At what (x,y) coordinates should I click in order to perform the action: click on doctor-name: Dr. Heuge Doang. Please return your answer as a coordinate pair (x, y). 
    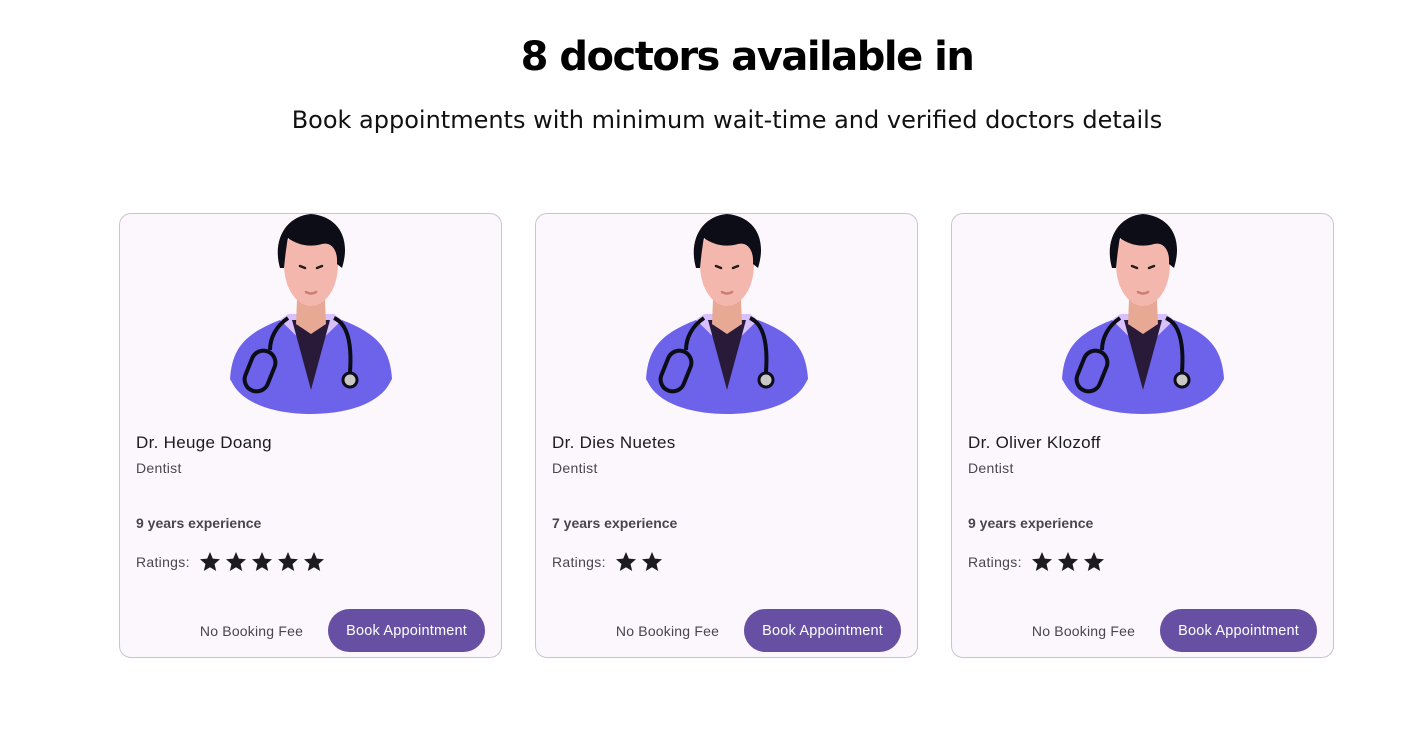
    Looking at the image, I should click on (204, 442).